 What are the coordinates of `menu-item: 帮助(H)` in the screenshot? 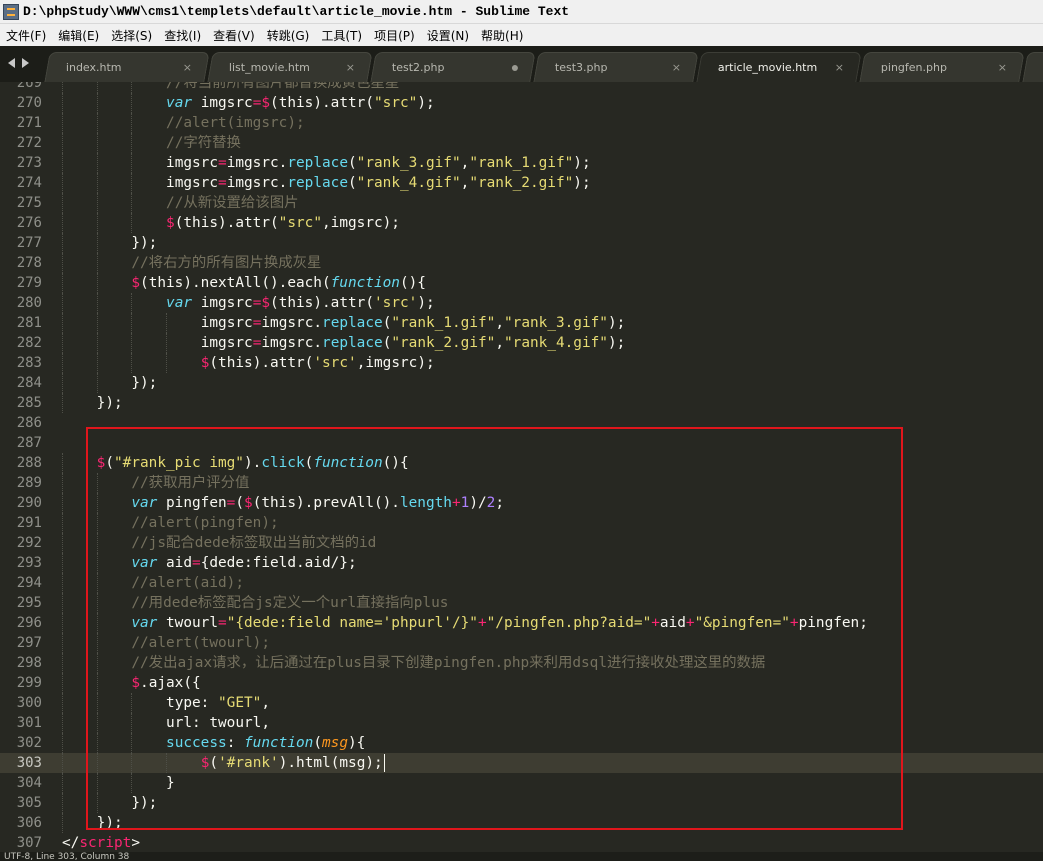 It's located at (502, 35).